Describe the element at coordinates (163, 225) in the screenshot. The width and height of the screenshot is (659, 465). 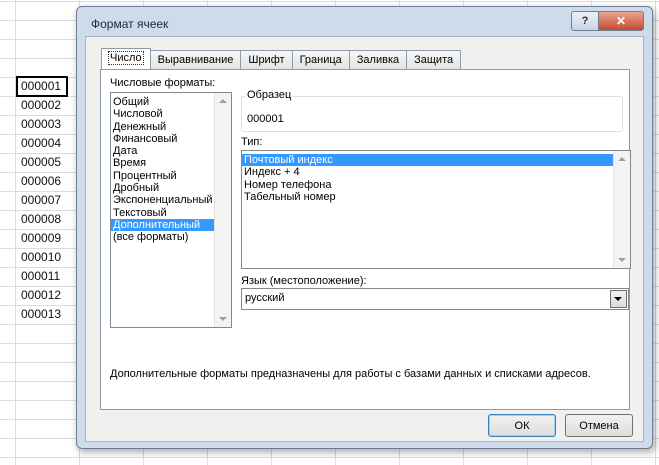
I see `category-item-selected: Дополнительный` at that location.